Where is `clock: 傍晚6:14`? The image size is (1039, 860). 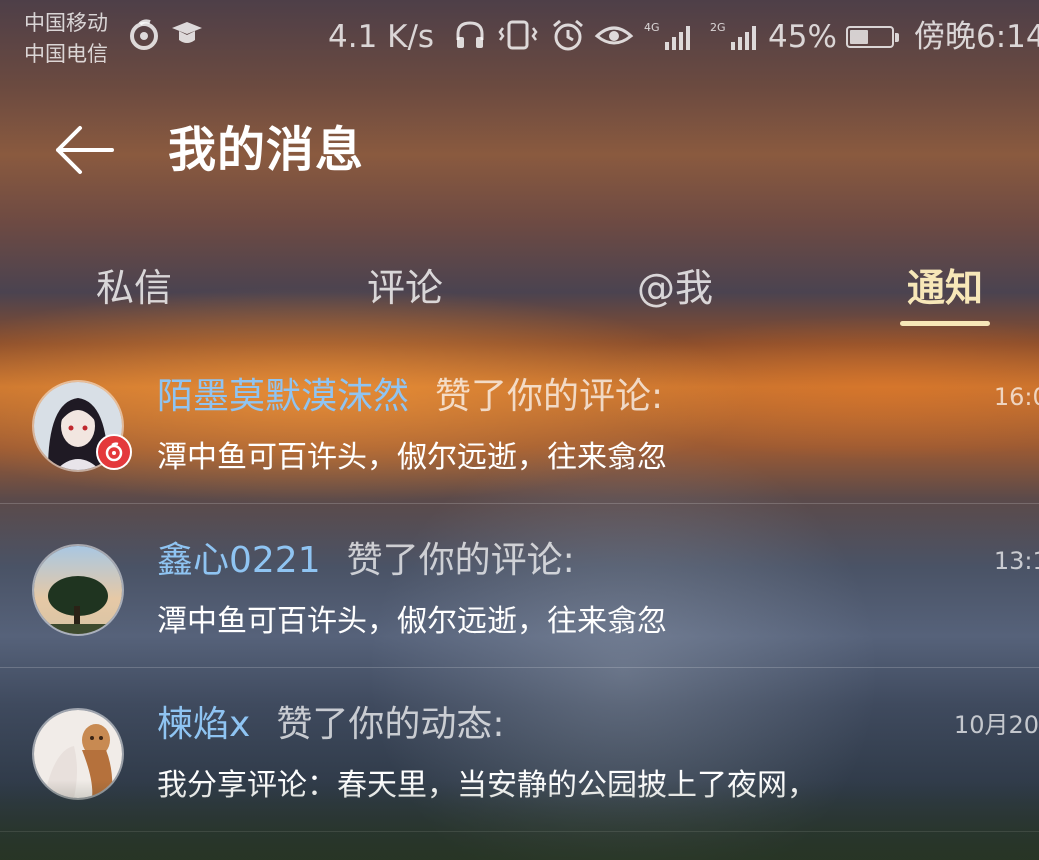 clock: 傍晚6:14 is located at coordinates (976, 37).